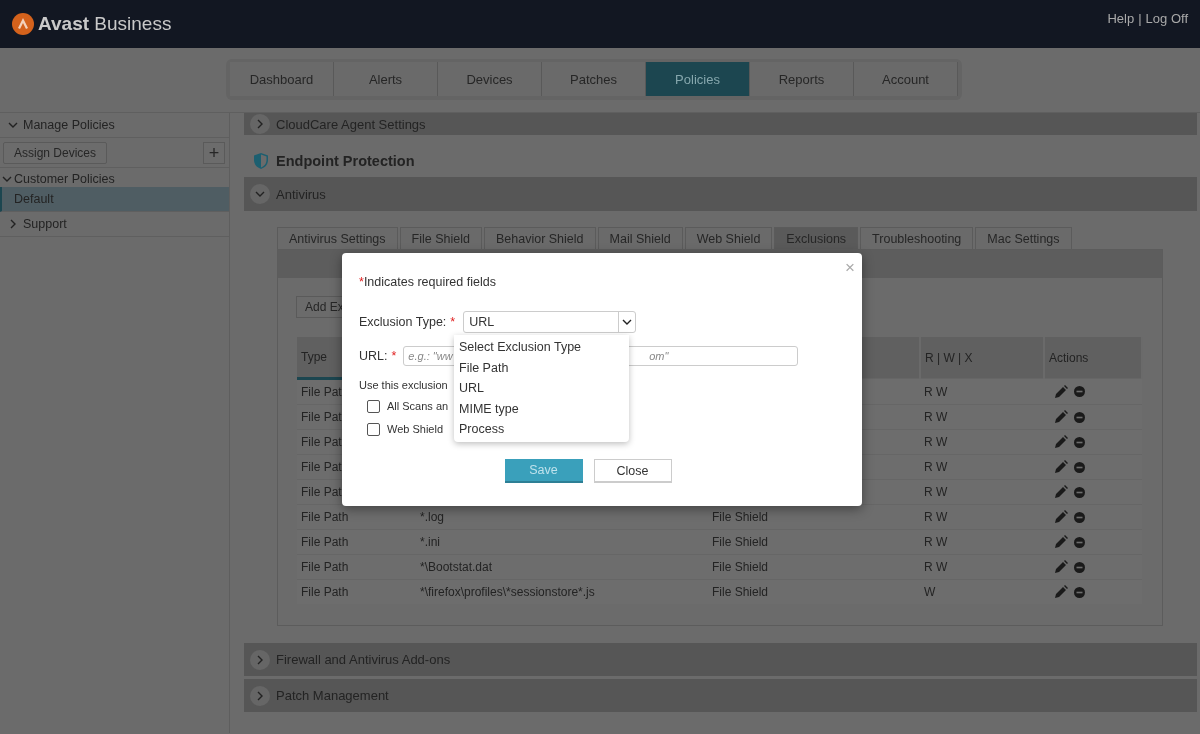 The width and height of the screenshot is (1200, 734). I want to click on nav-tab: Dashboard, so click(282, 79).